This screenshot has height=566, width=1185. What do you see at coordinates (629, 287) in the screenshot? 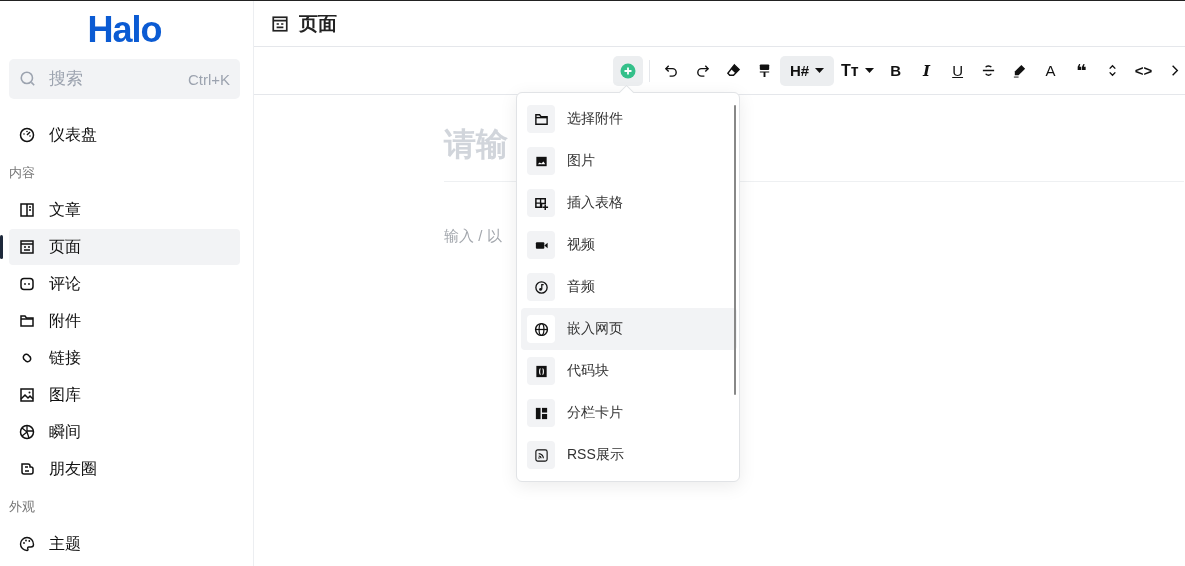
I see `menu-item: 音频` at bounding box center [629, 287].